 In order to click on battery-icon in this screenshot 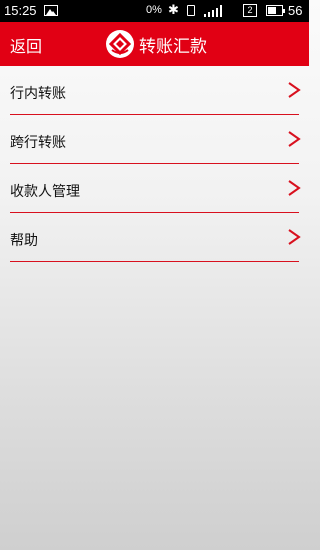, I will do `click(275, 10)`.